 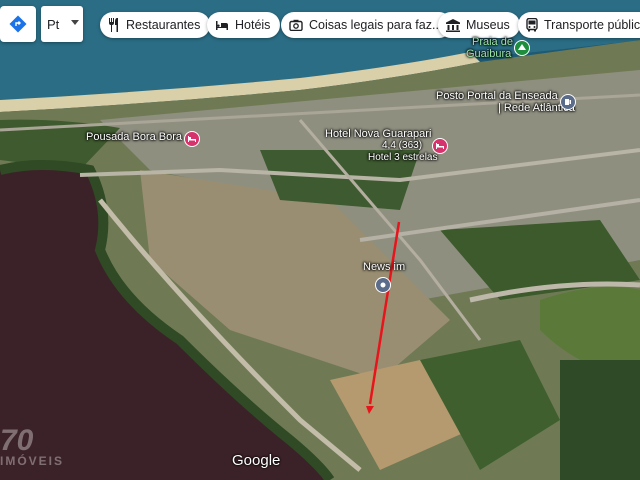 I want to click on google-logo: Google, so click(x=256, y=460).